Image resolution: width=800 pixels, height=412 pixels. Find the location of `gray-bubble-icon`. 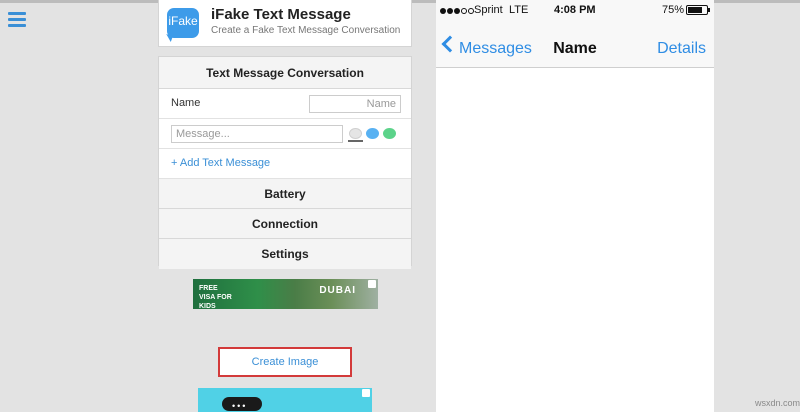

gray-bubble-icon is located at coordinates (355, 133).